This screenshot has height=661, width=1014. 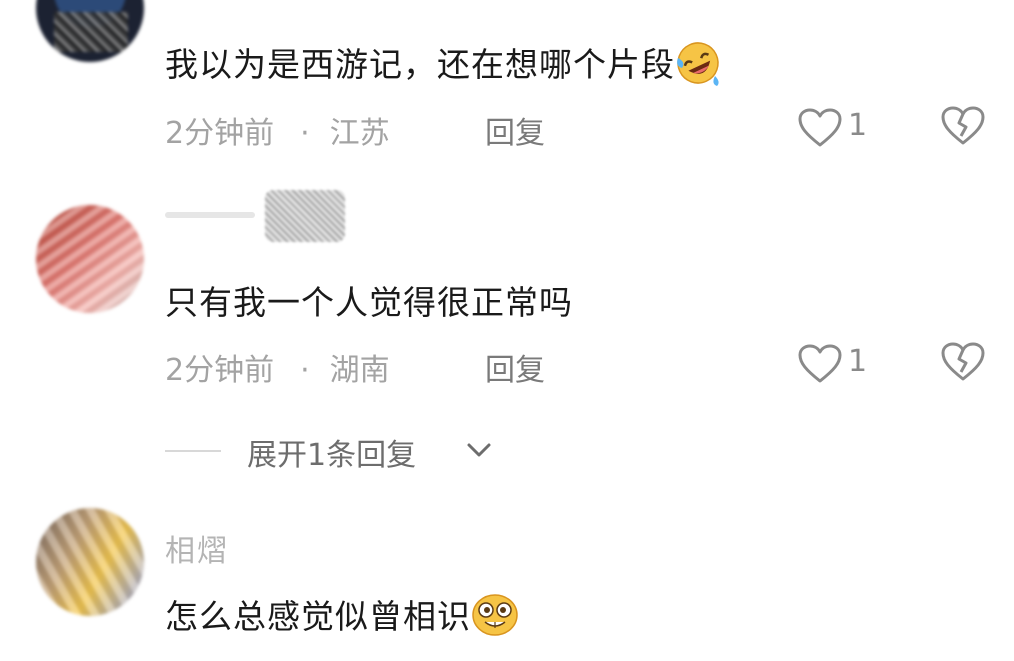 I want to click on comment-location: 湖南, so click(x=359, y=370).